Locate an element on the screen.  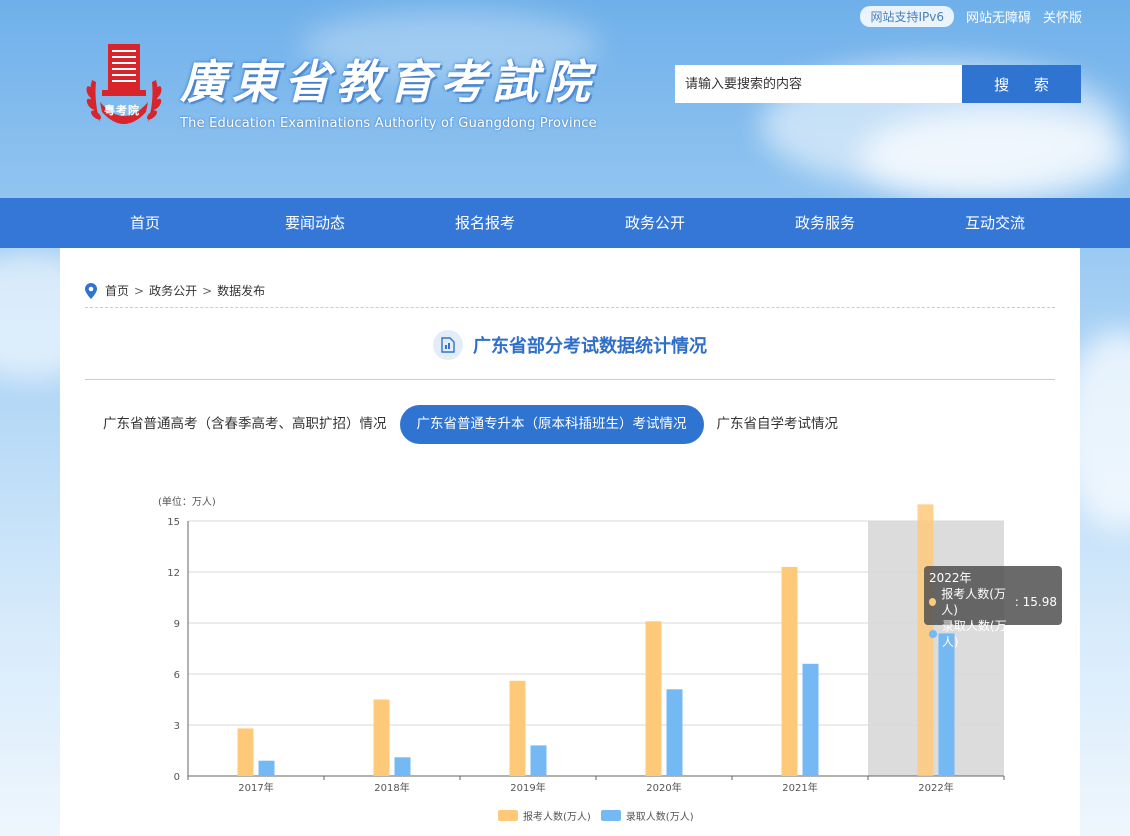
tooltip-applicants-value: 15.98 is located at coordinates (1039, 602).